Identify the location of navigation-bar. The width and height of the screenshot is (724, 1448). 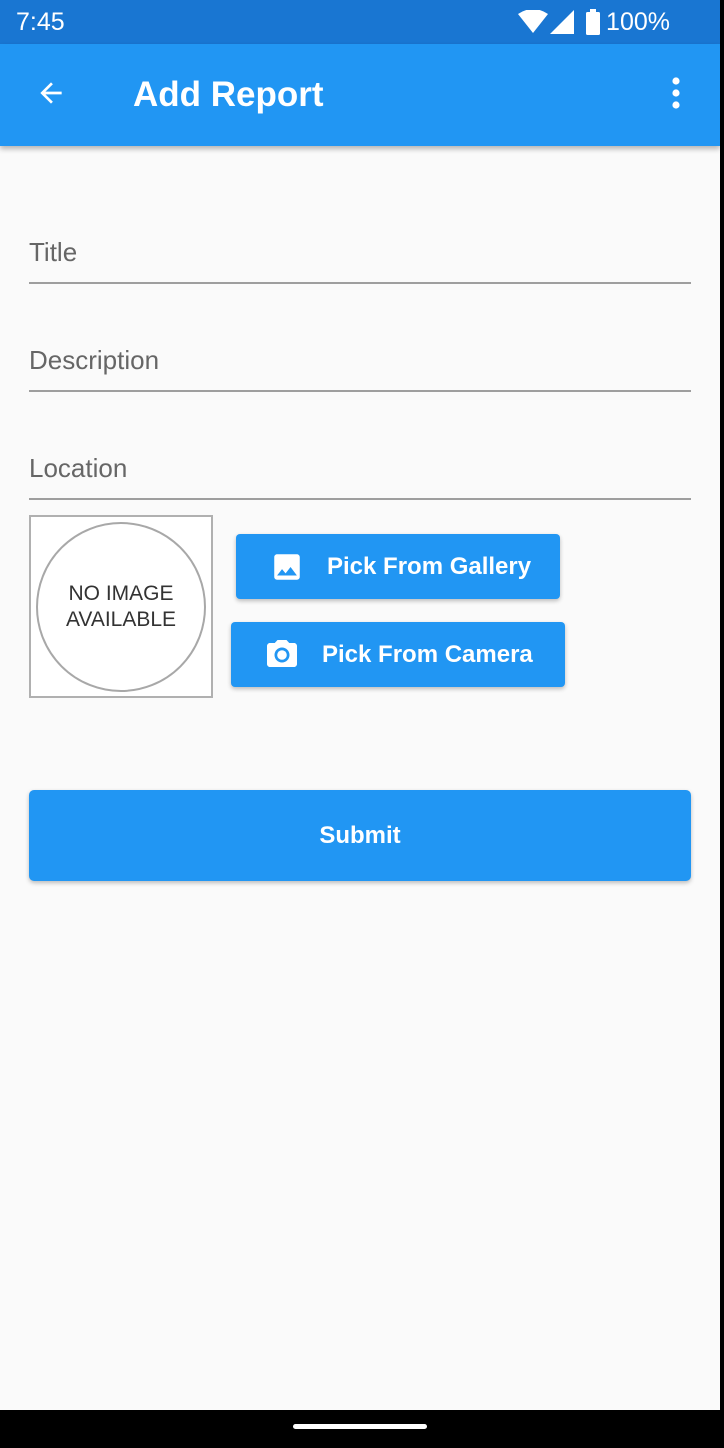
(360, 1429).